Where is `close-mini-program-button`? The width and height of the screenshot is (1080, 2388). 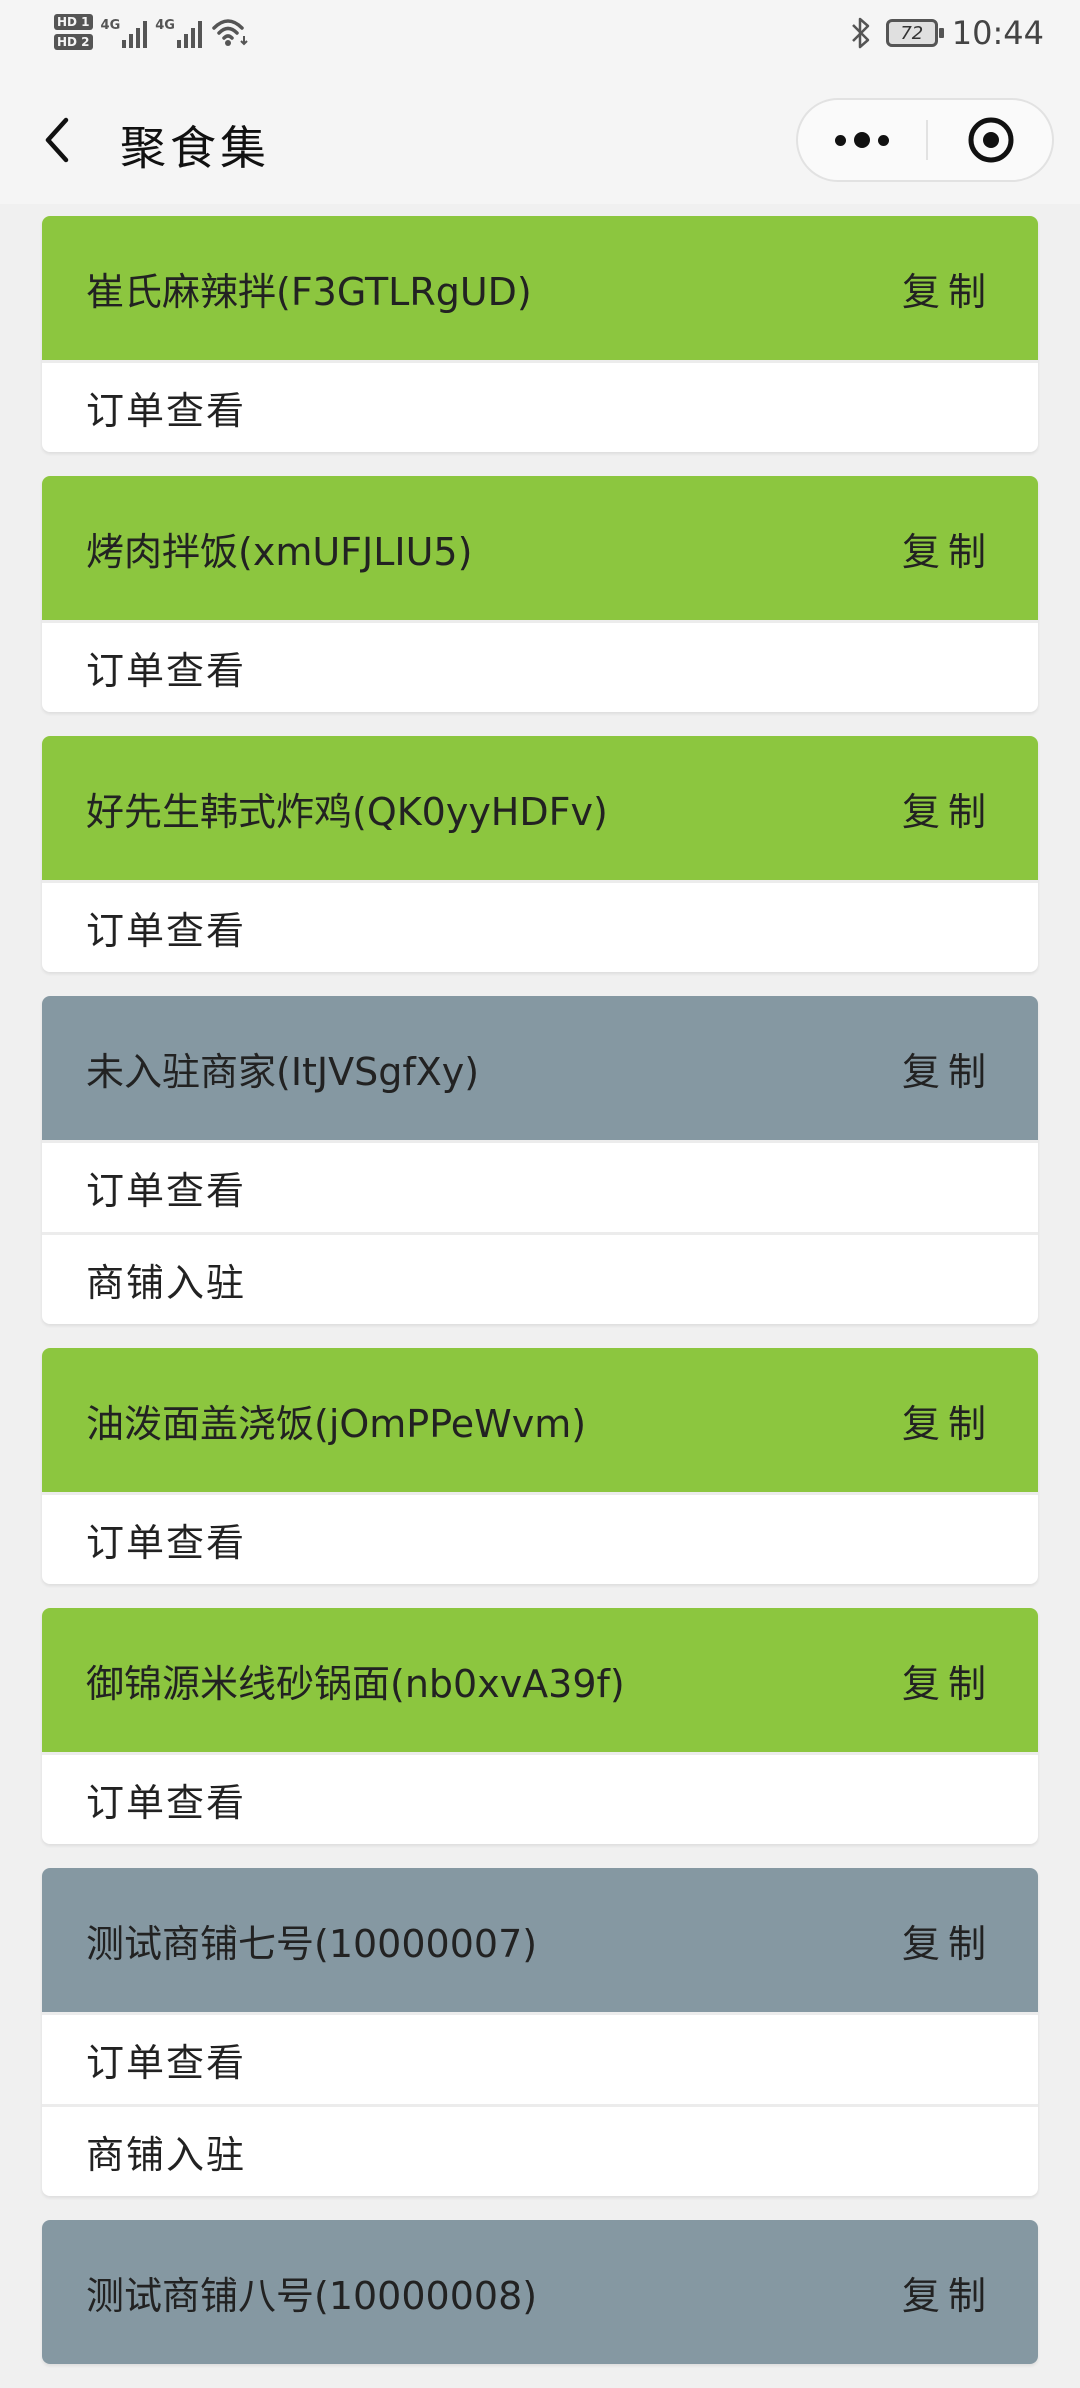 close-mini-program-button is located at coordinates (991, 140).